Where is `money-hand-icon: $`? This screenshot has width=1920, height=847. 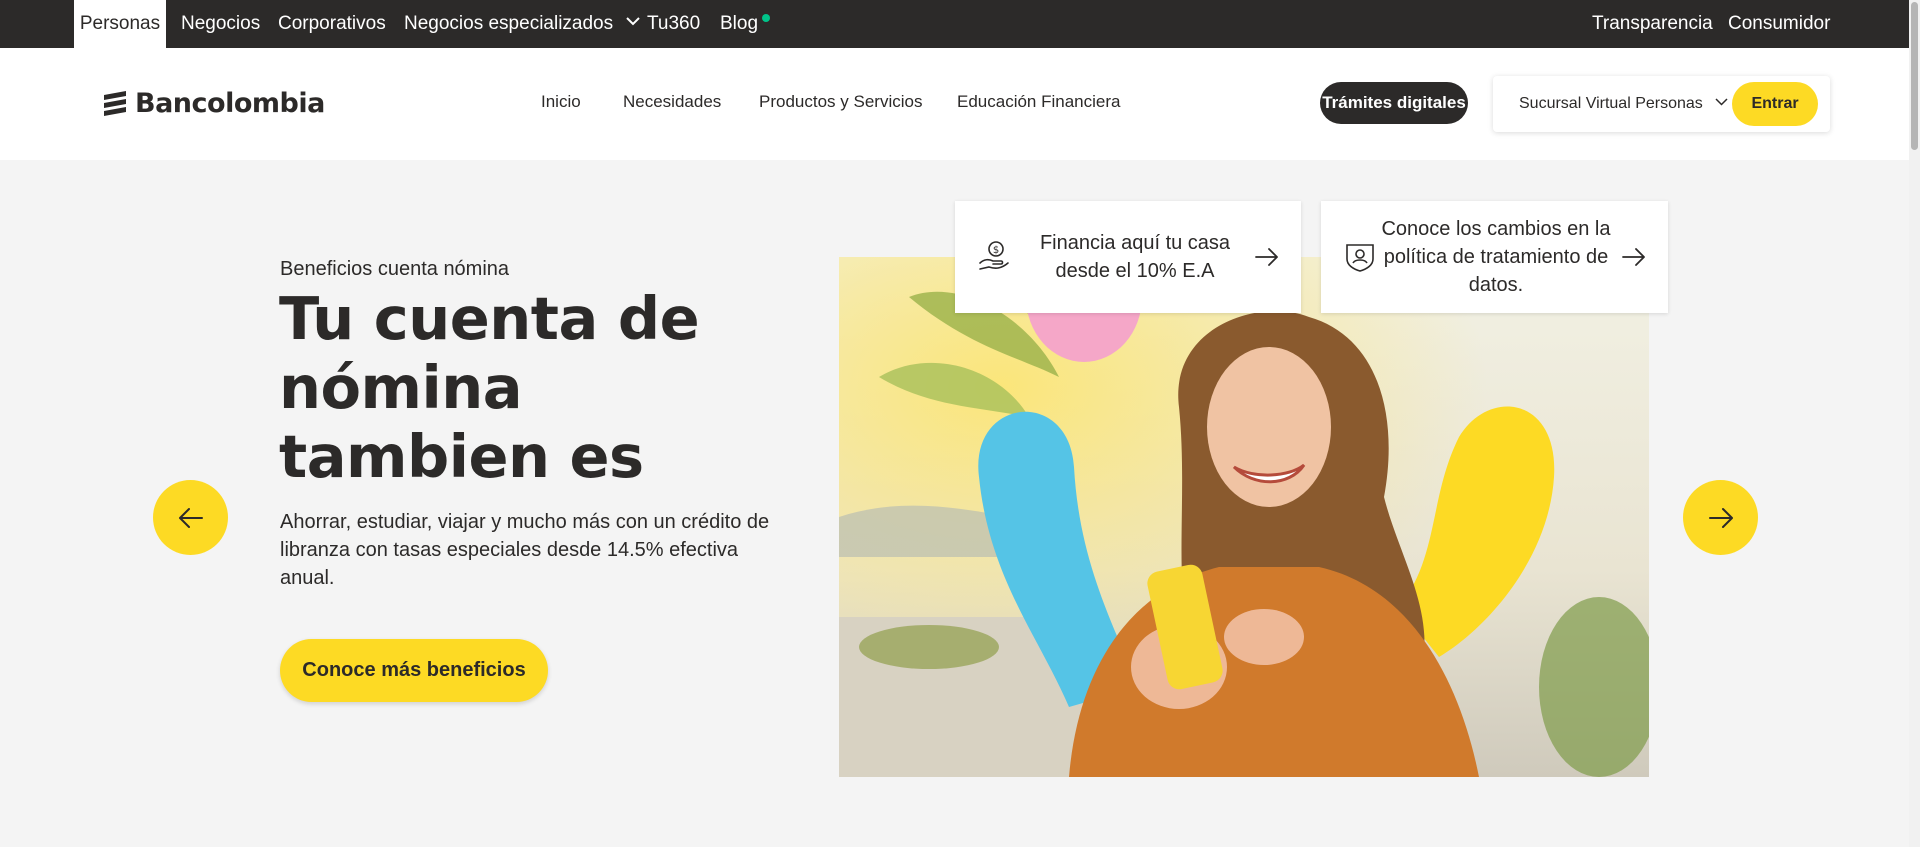 money-hand-icon: $ is located at coordinates (994, 255).